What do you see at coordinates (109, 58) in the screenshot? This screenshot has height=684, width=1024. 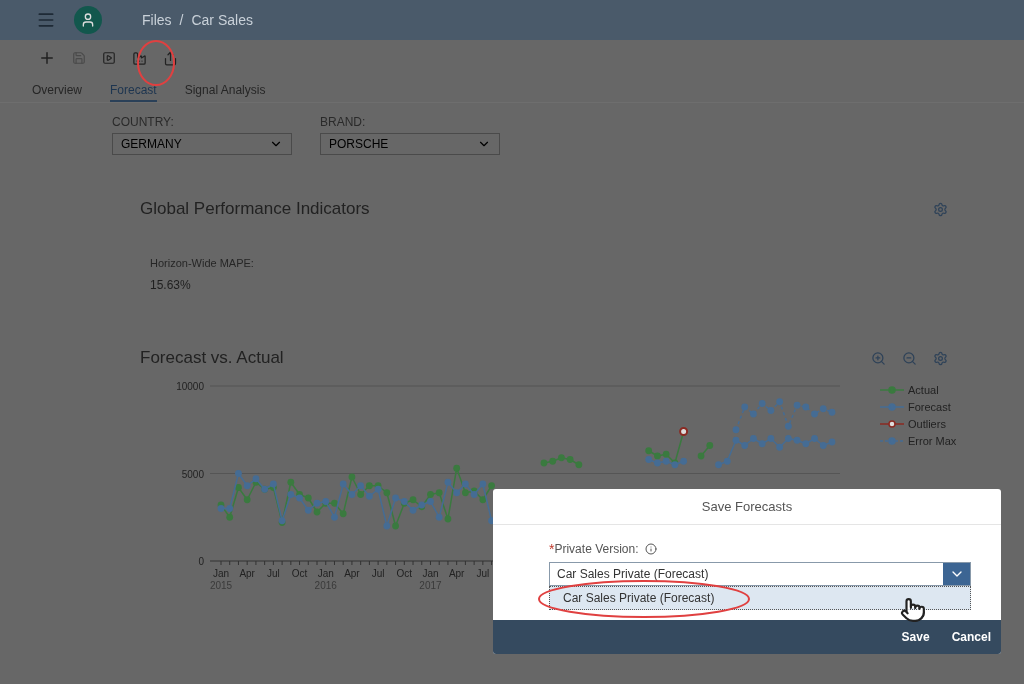 I see `play-icon` at bounding box center [109, 58].